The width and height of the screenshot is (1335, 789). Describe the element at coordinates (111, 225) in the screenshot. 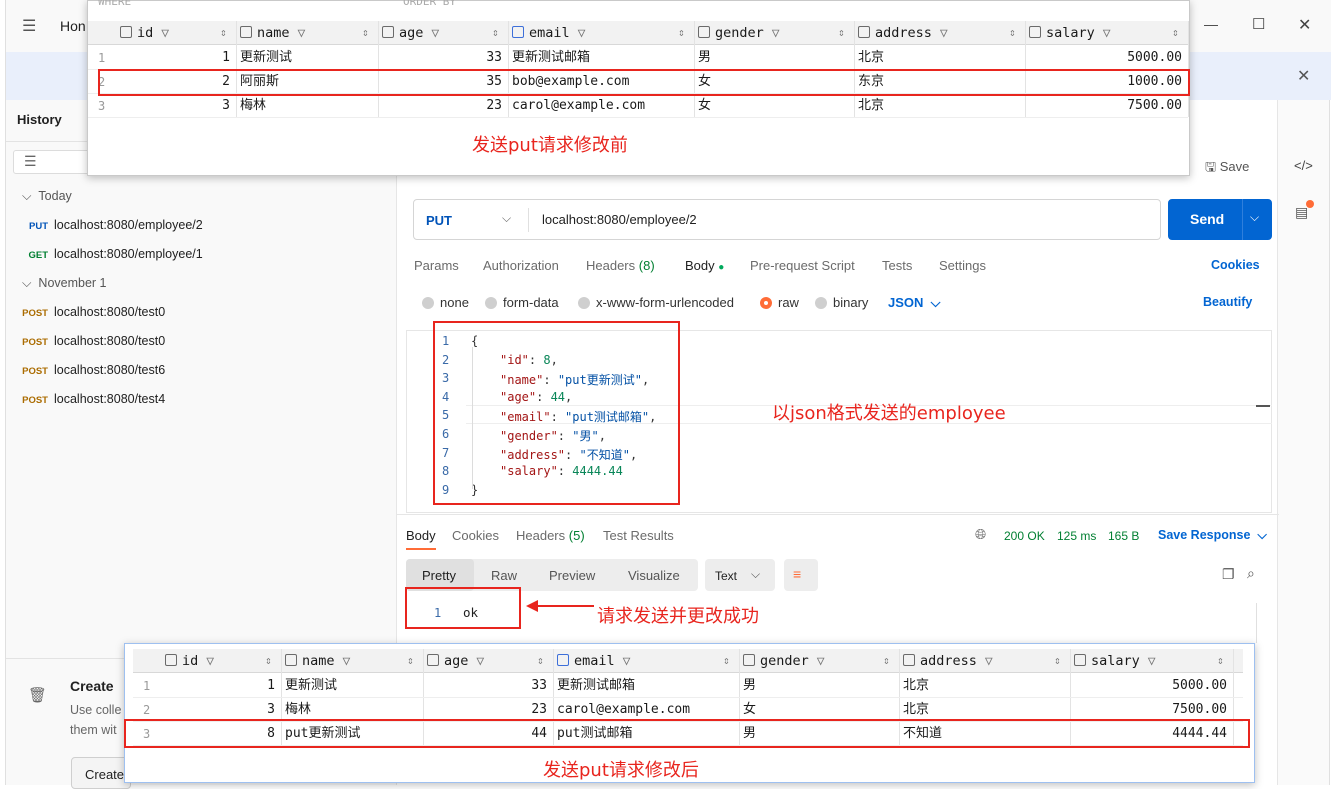

I see `history-item: PUT localhost:8080/employee/2` at that location.